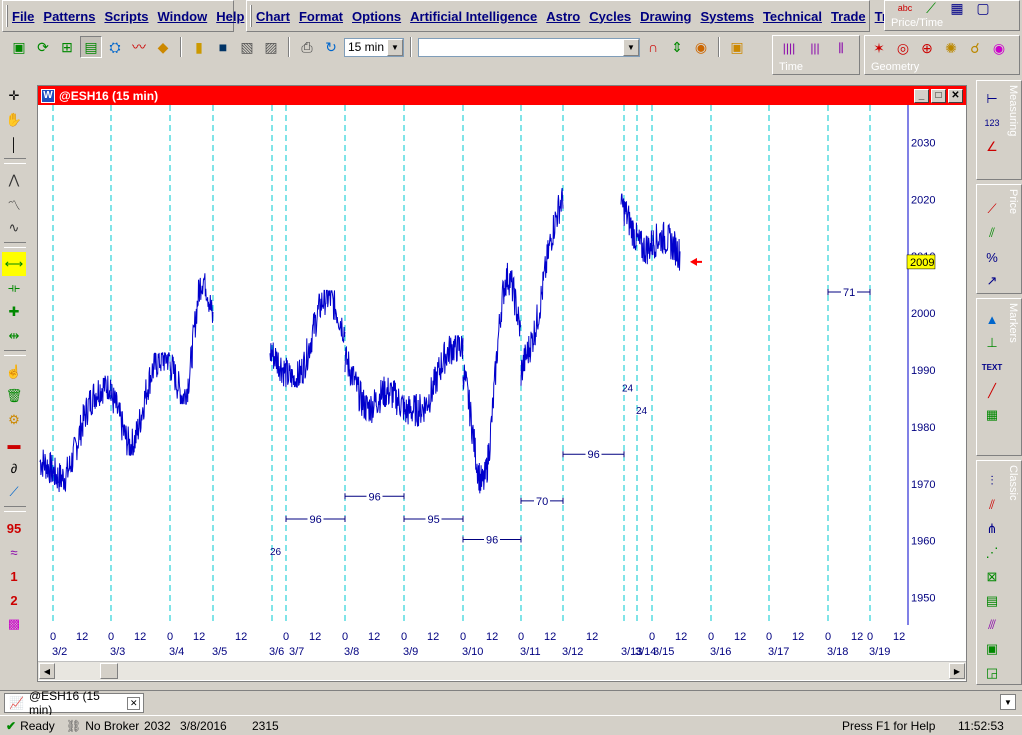 The width and height of the screenshot is (1022, 735). Describe the element at coordinates (726, 16) in the screenshot. I see `menu-systems: Systems` at that location.